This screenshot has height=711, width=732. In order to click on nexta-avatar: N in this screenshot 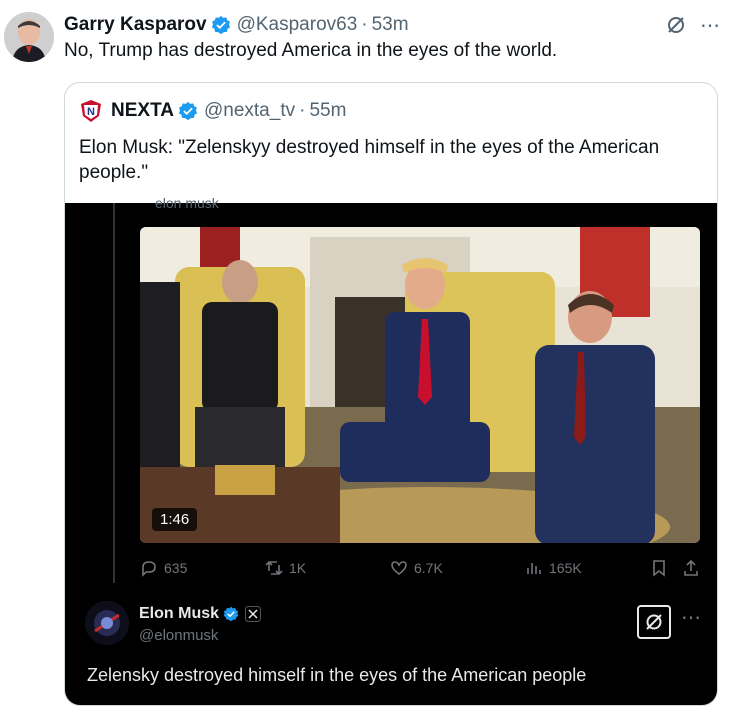, I will do `click(91, 111)`.